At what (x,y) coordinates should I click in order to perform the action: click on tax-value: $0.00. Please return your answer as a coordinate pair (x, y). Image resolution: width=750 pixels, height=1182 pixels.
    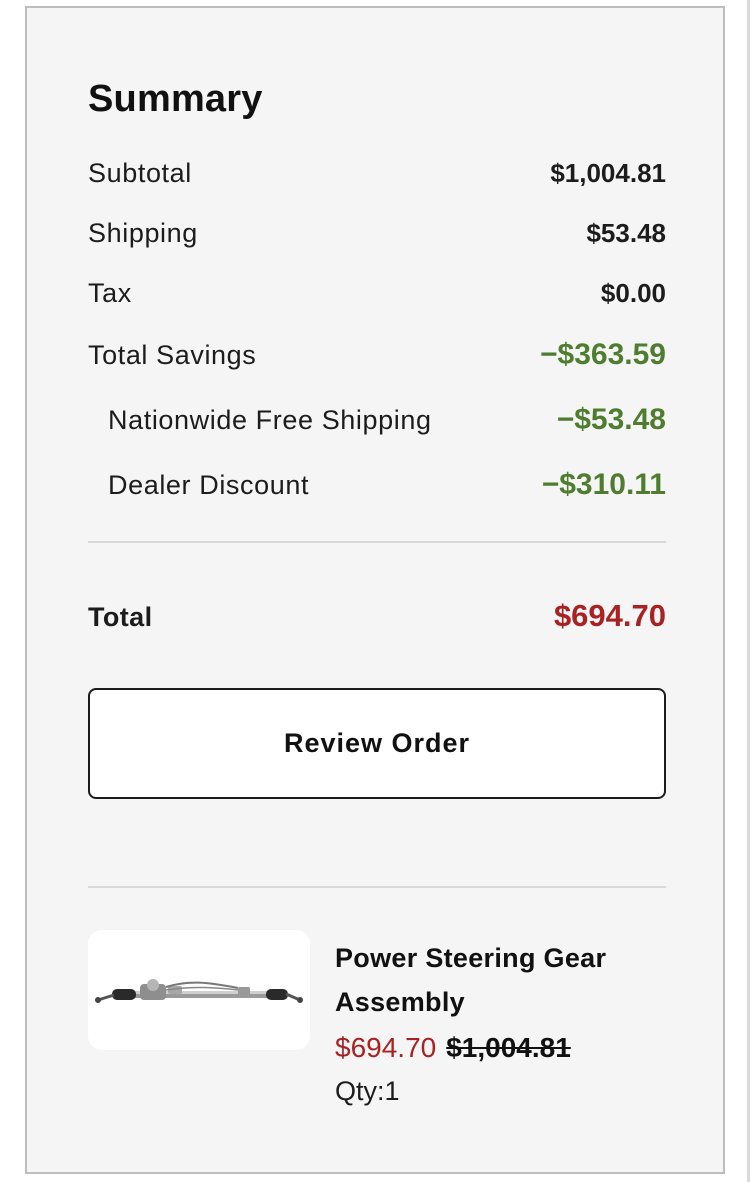
    Looking at the image, I should click on (633, 293).